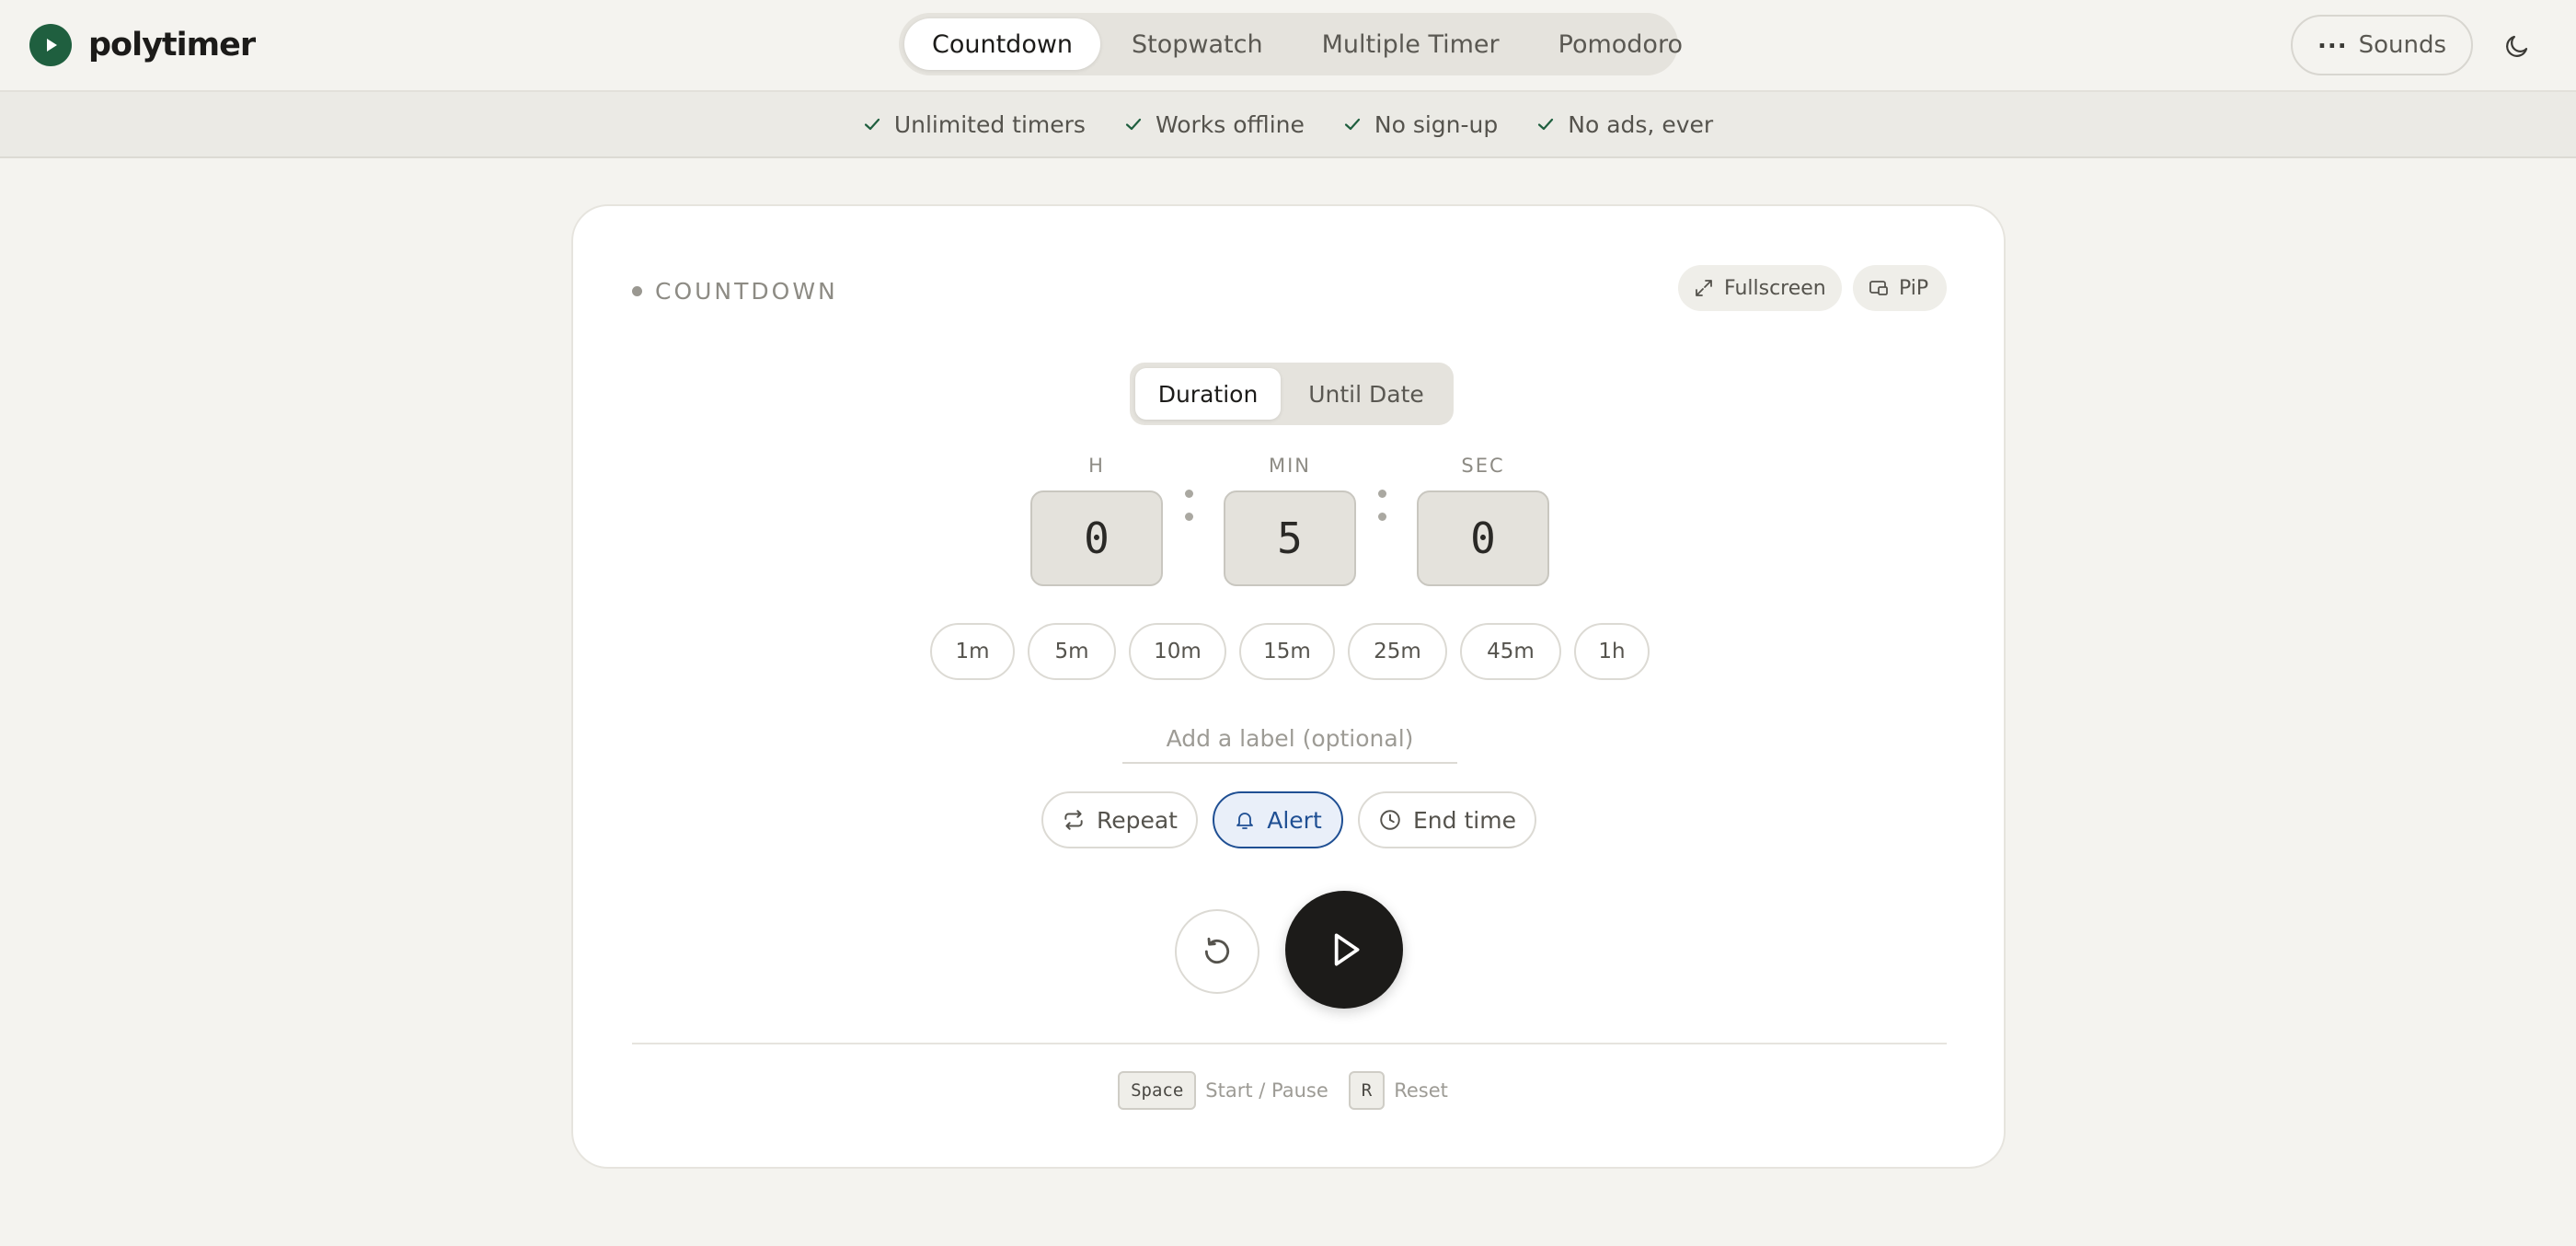 This screenshot has width=2576, height=1246. I want to click on reset-button, so click(1217, 952).